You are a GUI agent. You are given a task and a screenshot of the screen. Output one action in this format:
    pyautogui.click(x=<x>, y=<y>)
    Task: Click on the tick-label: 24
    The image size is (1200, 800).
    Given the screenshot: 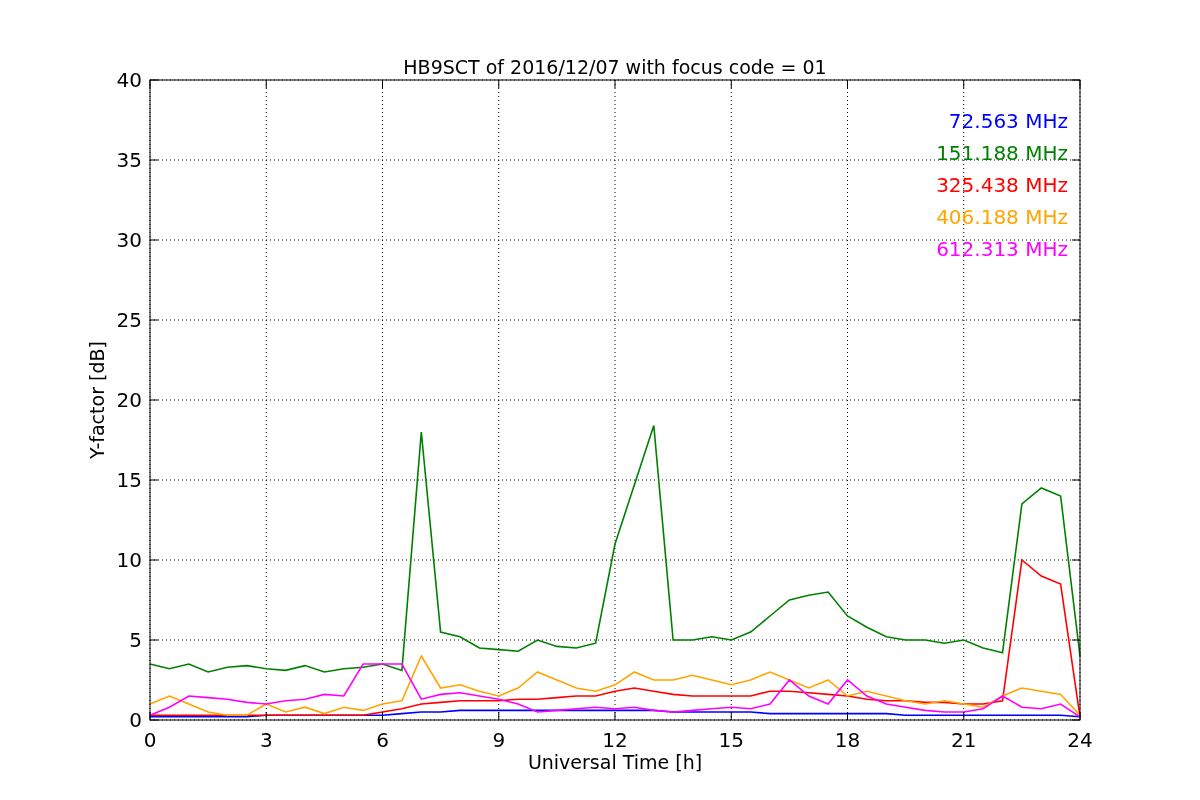 What is the action you would take?
    pyautogui.click(x=1080, y=740)
    